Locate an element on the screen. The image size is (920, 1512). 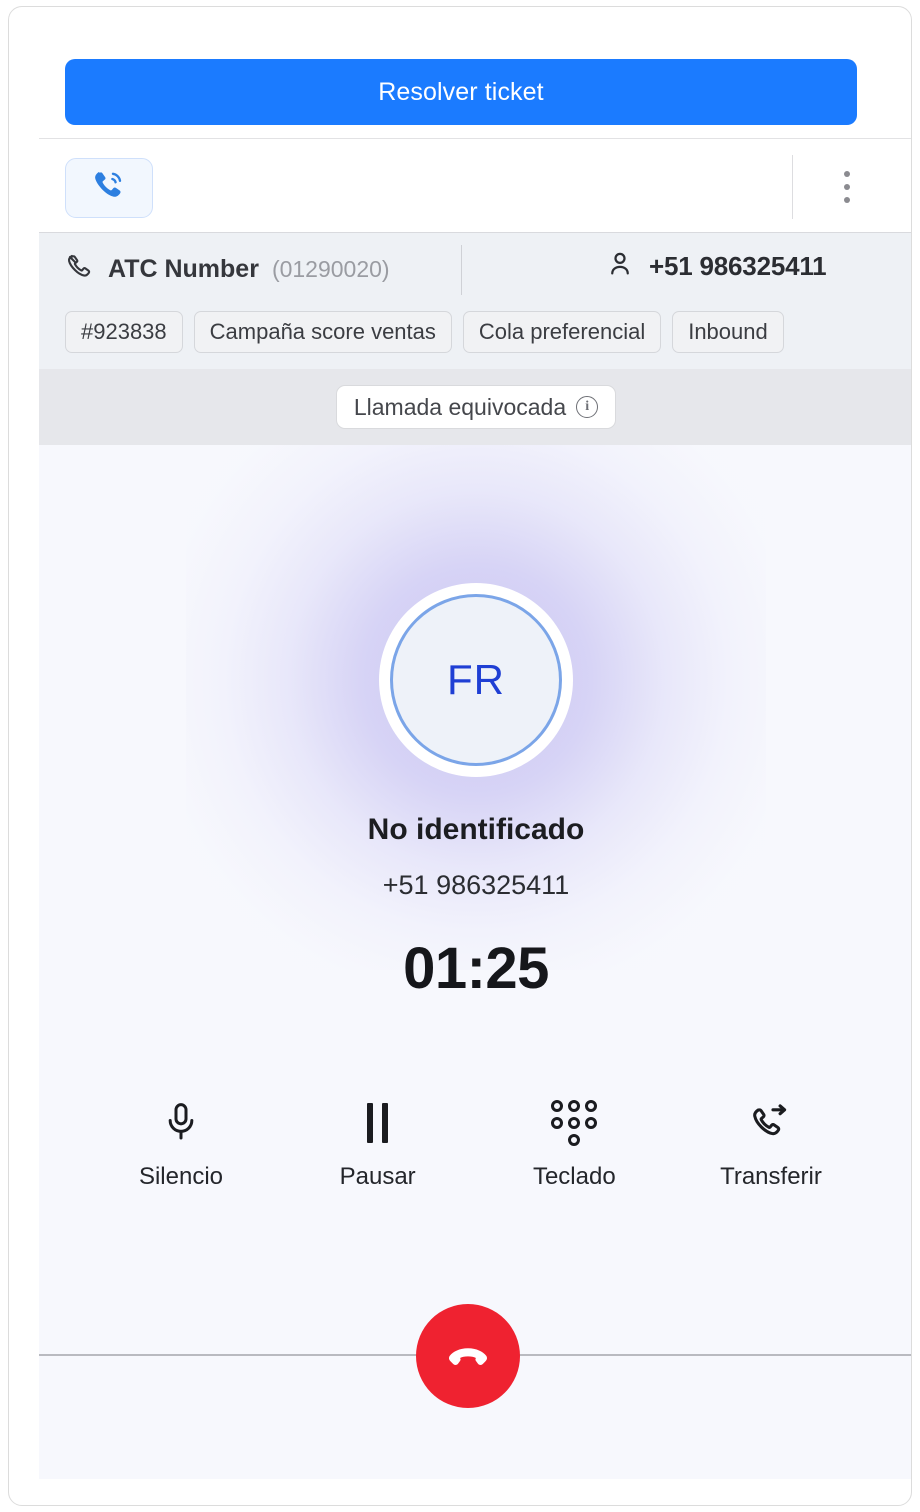
caller-name: No identificado is located at coordinates (476, 829).